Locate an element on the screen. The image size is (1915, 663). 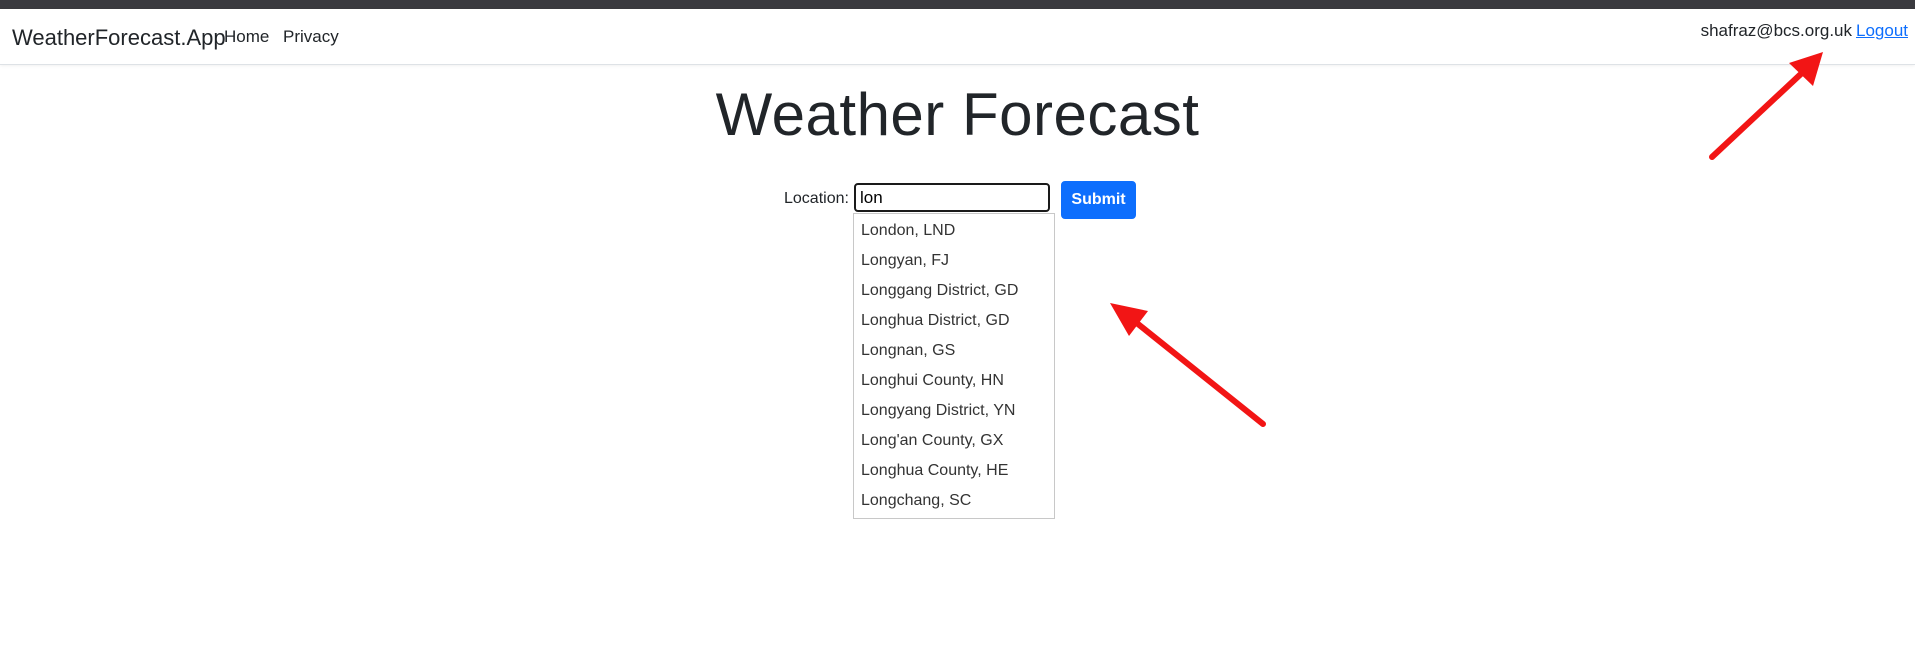
submit-button: Submit is located at coordinates (1098, 200).